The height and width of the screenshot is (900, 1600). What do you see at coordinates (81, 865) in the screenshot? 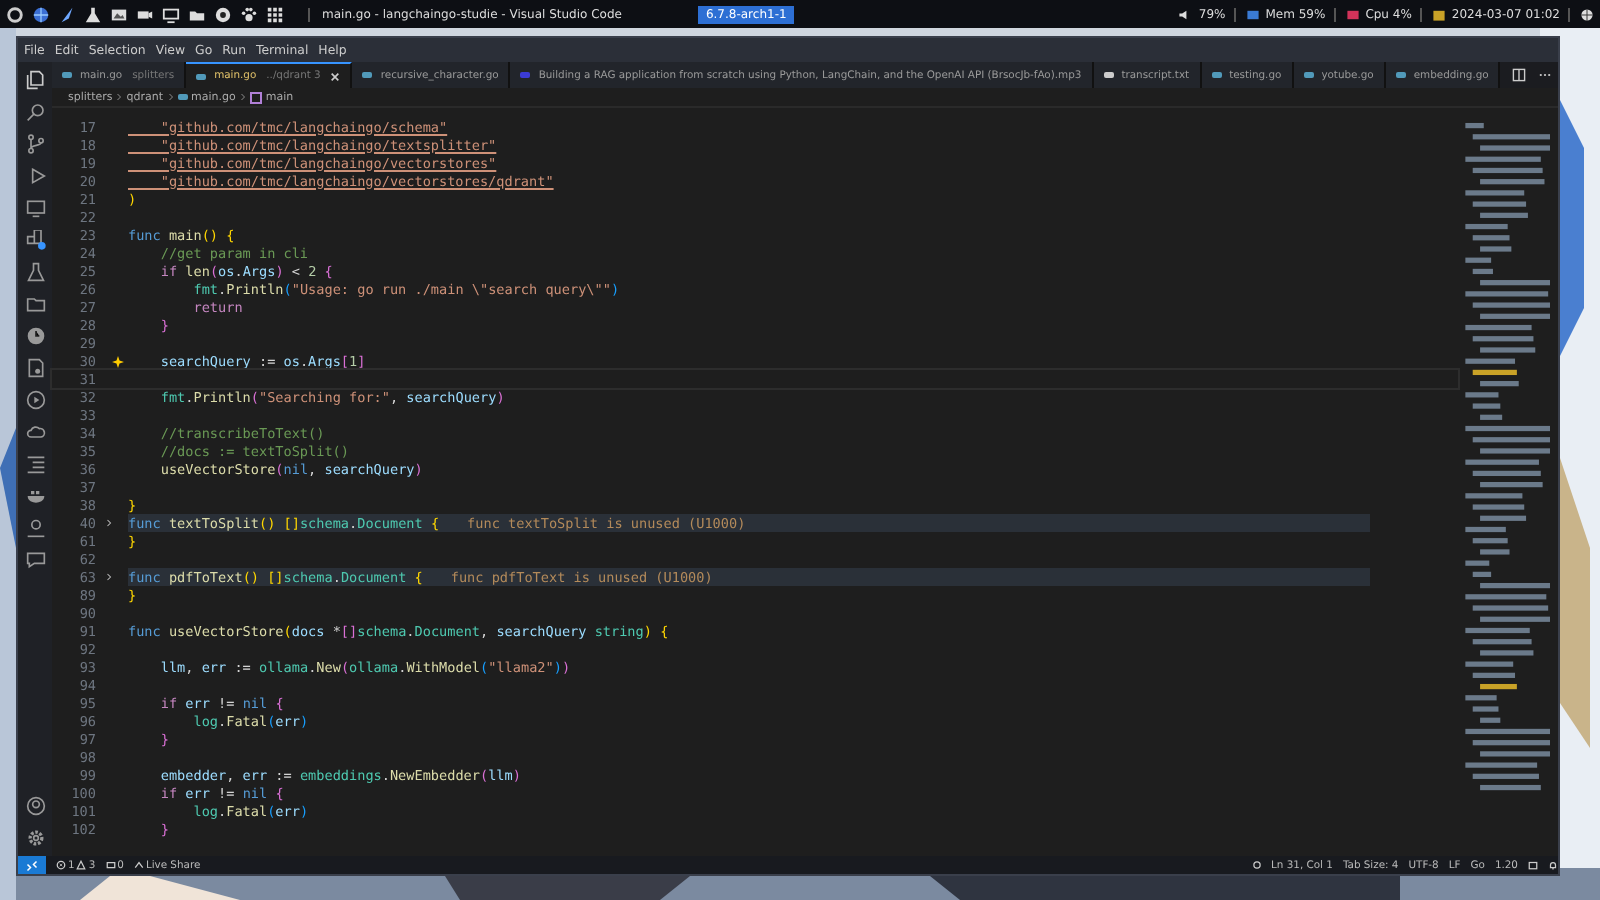
I see `warning-icon` at bounding box center [81, 865].